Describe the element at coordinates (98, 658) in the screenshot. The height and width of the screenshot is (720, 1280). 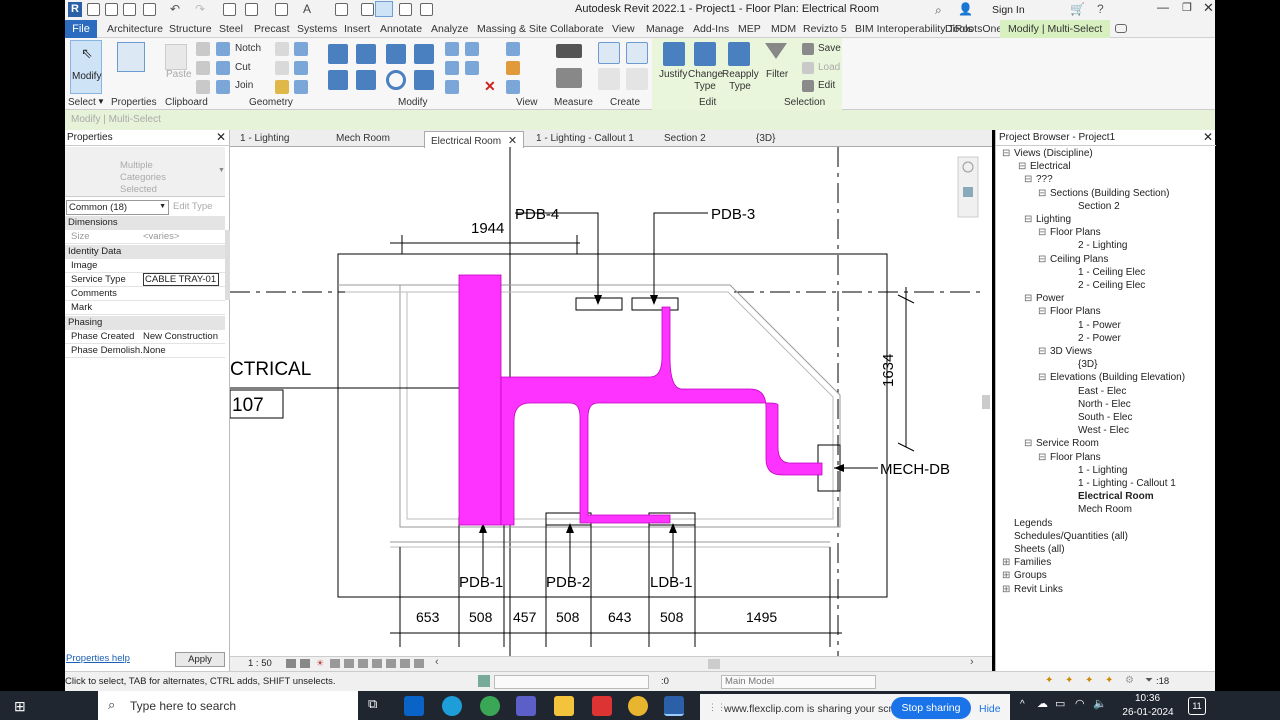
I see `properties-help-link: Properties help` at that location.